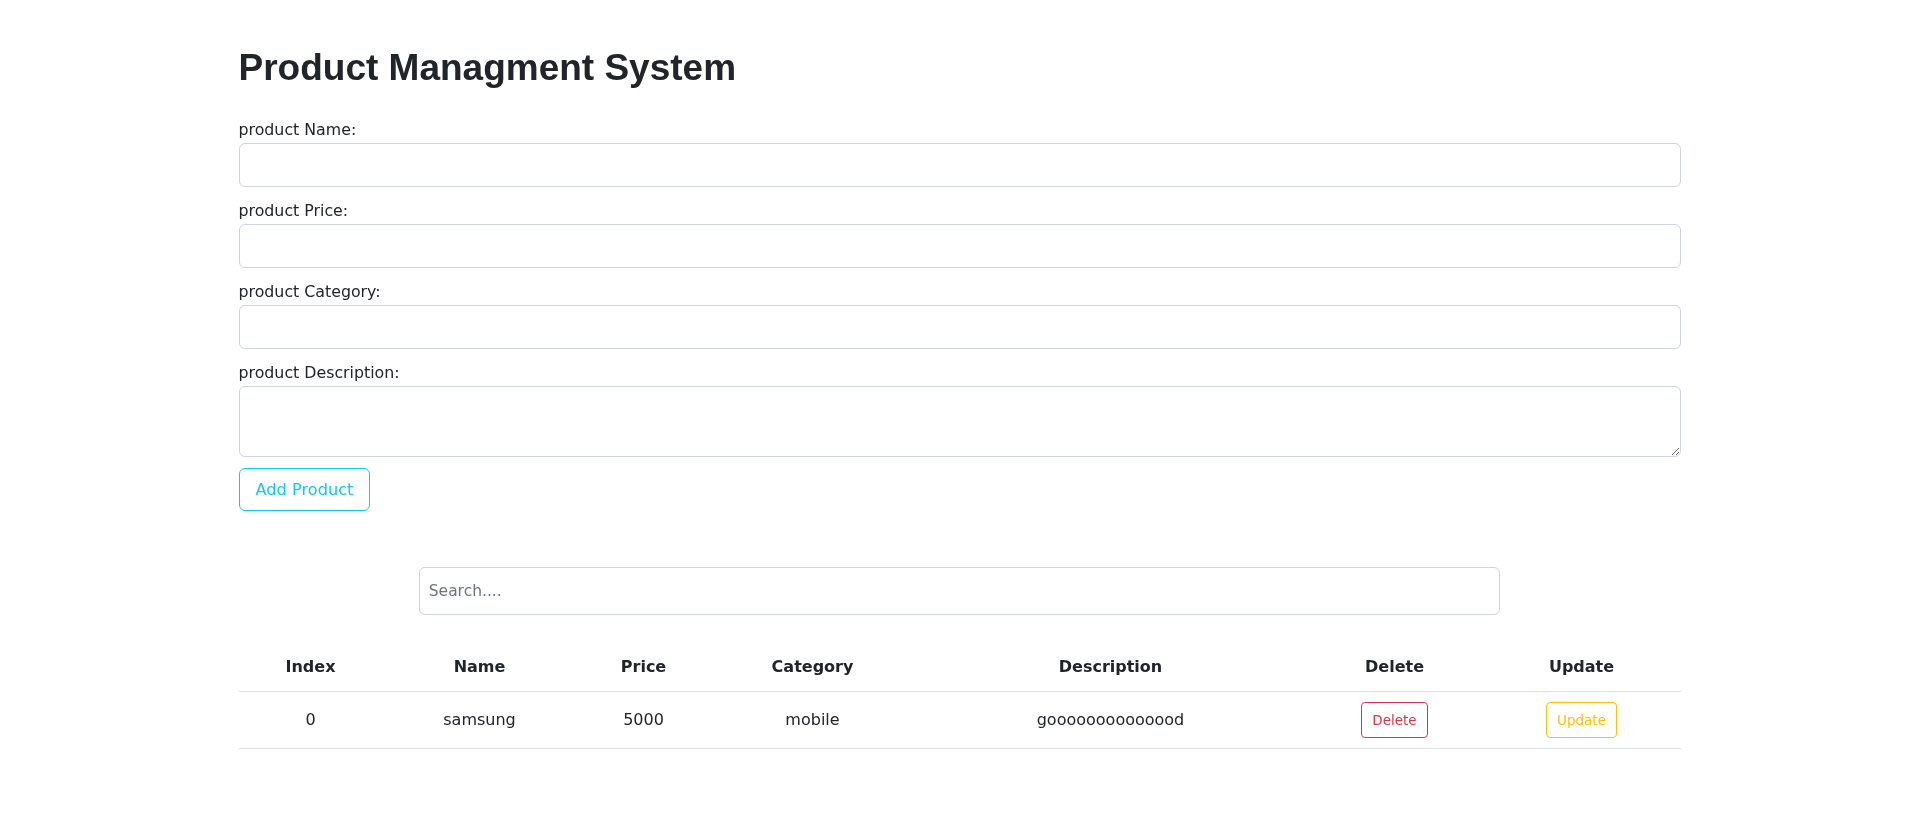 The height and width of the screenshot is (815, 1919). Describe the element at coordinates (959, 421) in the screenshot. I see `description-field` at that location.